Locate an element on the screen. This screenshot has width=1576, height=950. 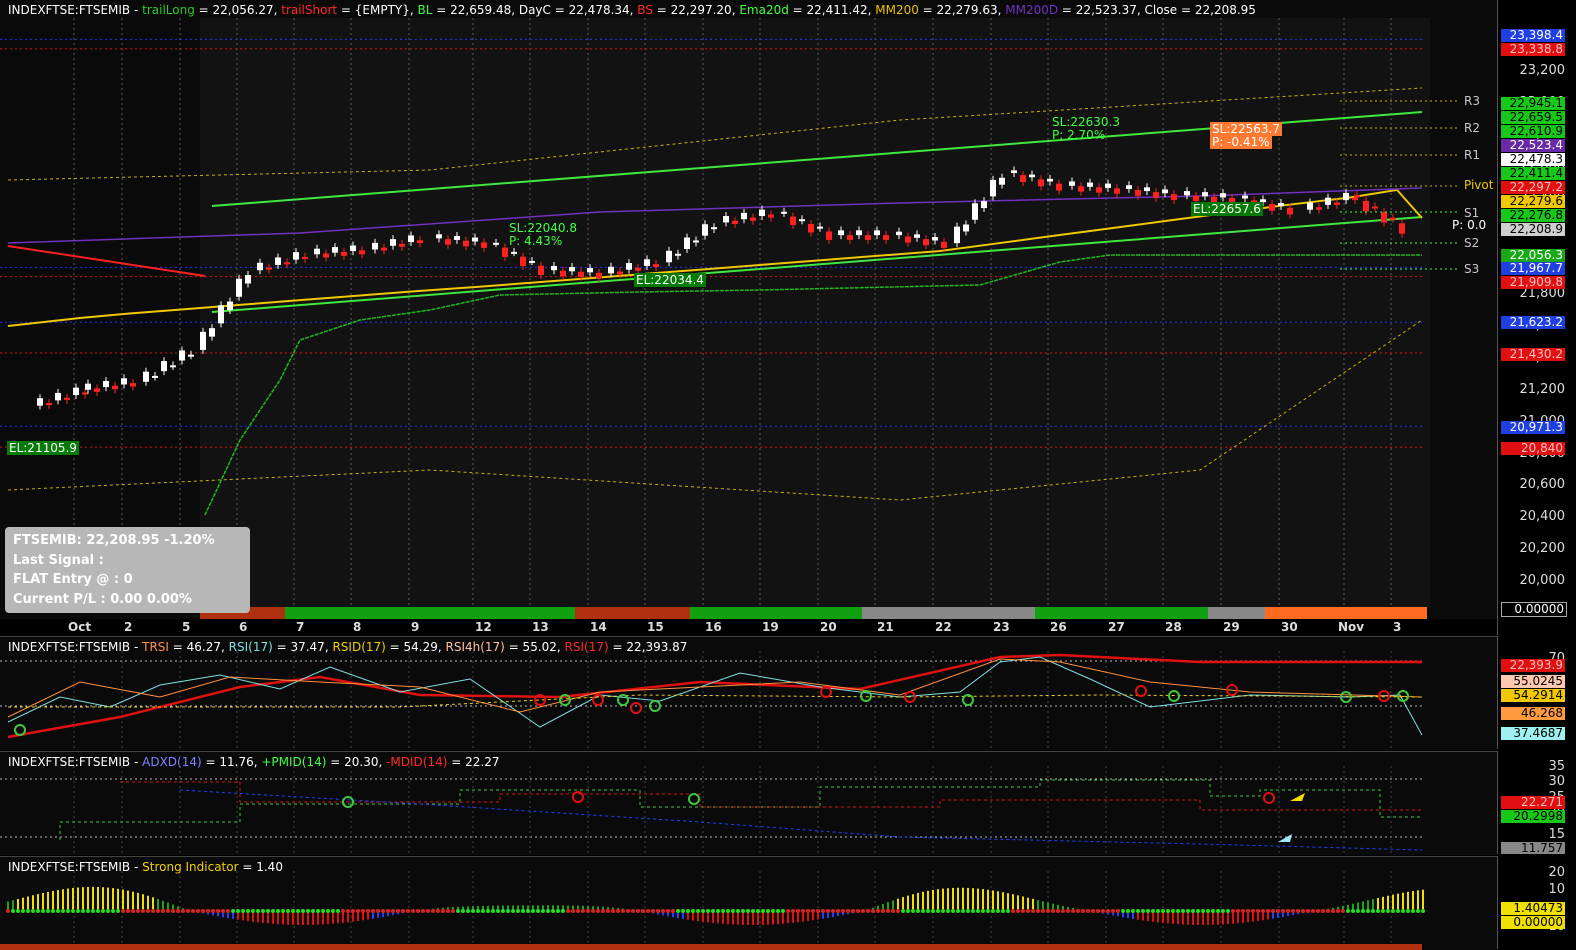
trsi-line is located at coordinates (715, 688).